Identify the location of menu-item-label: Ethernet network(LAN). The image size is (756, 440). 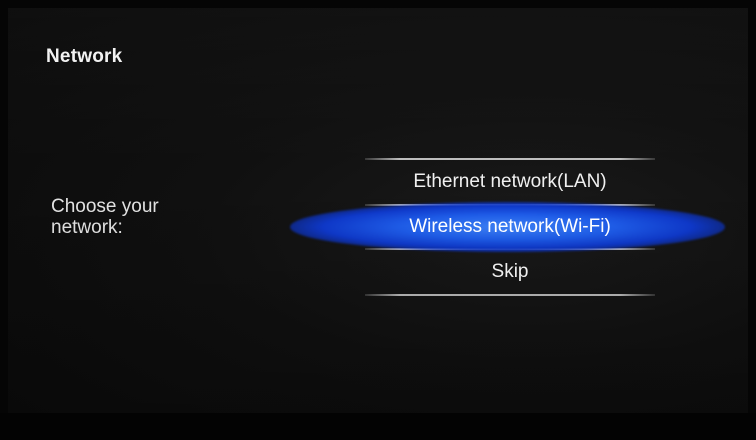
(510, 181).